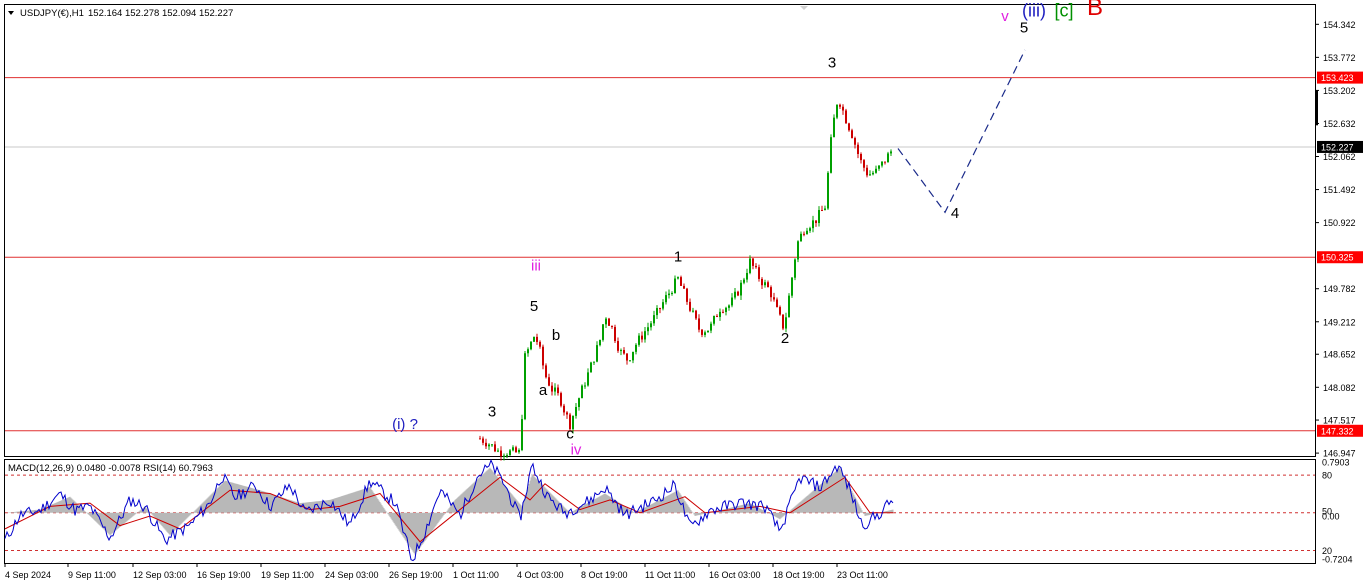 This screenshot has height=588, width=1366. Describe the element at coordinates (352, 575) in the screenshot. I see `time-tick-label: 24 Sep 03:00` at that location.